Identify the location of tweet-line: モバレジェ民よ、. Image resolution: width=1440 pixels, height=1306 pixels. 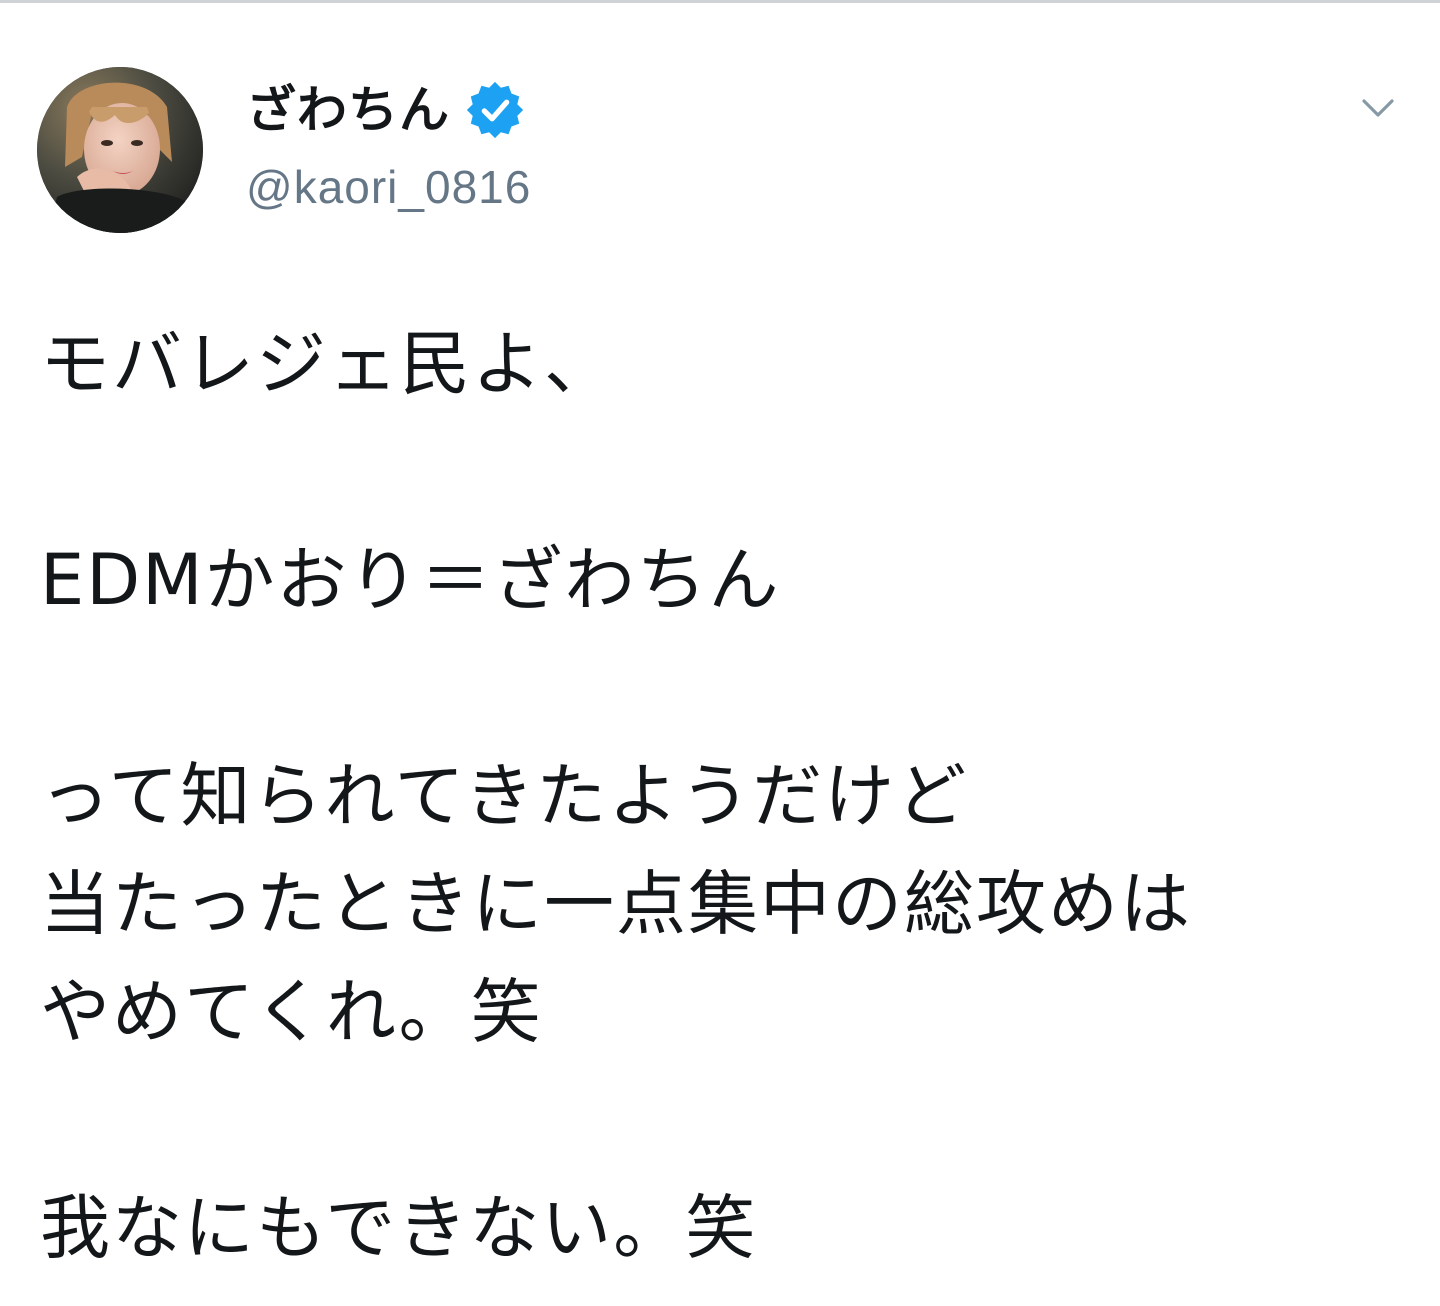
(328, 364).